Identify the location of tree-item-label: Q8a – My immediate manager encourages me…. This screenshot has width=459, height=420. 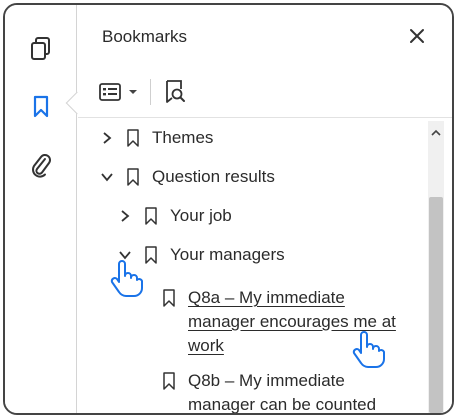
(293, 322).